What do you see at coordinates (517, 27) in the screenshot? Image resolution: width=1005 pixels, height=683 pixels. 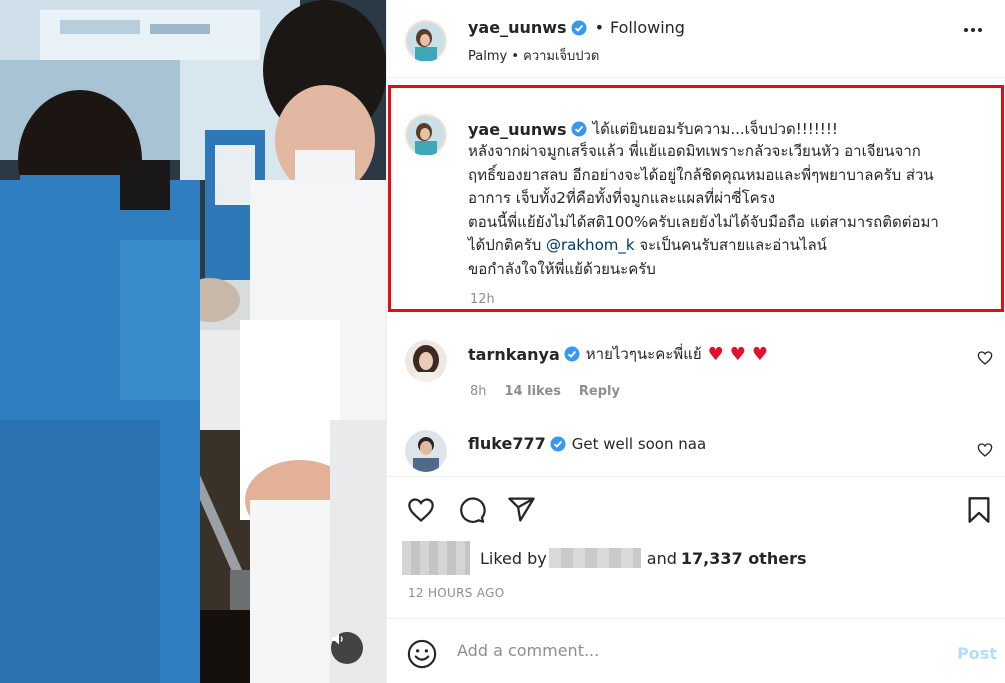 I see `author-username: yae_uunws` at bounding box center [517, 27].